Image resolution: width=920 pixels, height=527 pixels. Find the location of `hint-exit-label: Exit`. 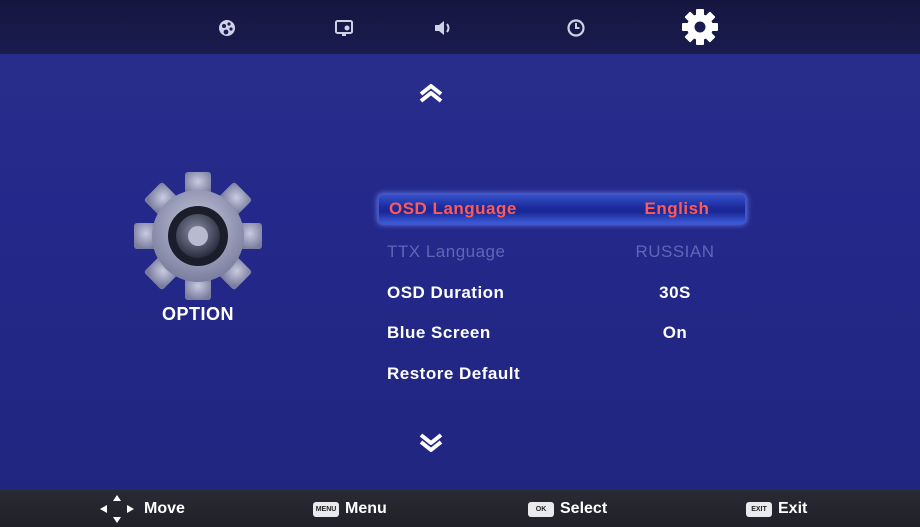

hint-exit-label: Exit is located at coordinates (793, 508).